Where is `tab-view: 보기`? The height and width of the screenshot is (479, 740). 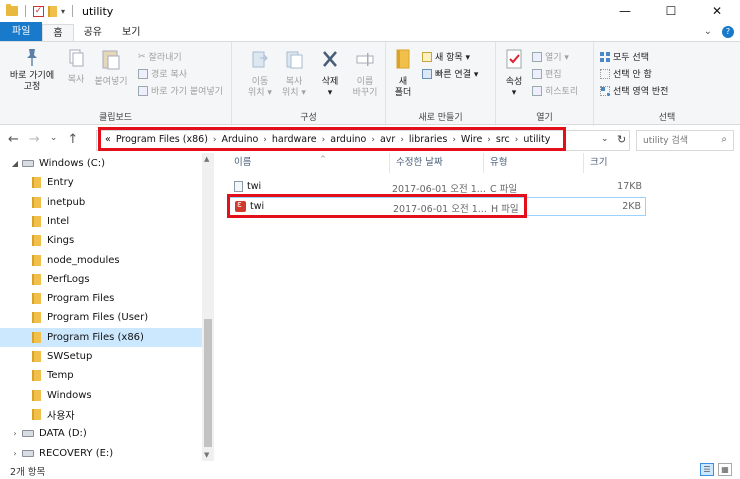 tab-view: 보기 is located at coordinates (131, 33).